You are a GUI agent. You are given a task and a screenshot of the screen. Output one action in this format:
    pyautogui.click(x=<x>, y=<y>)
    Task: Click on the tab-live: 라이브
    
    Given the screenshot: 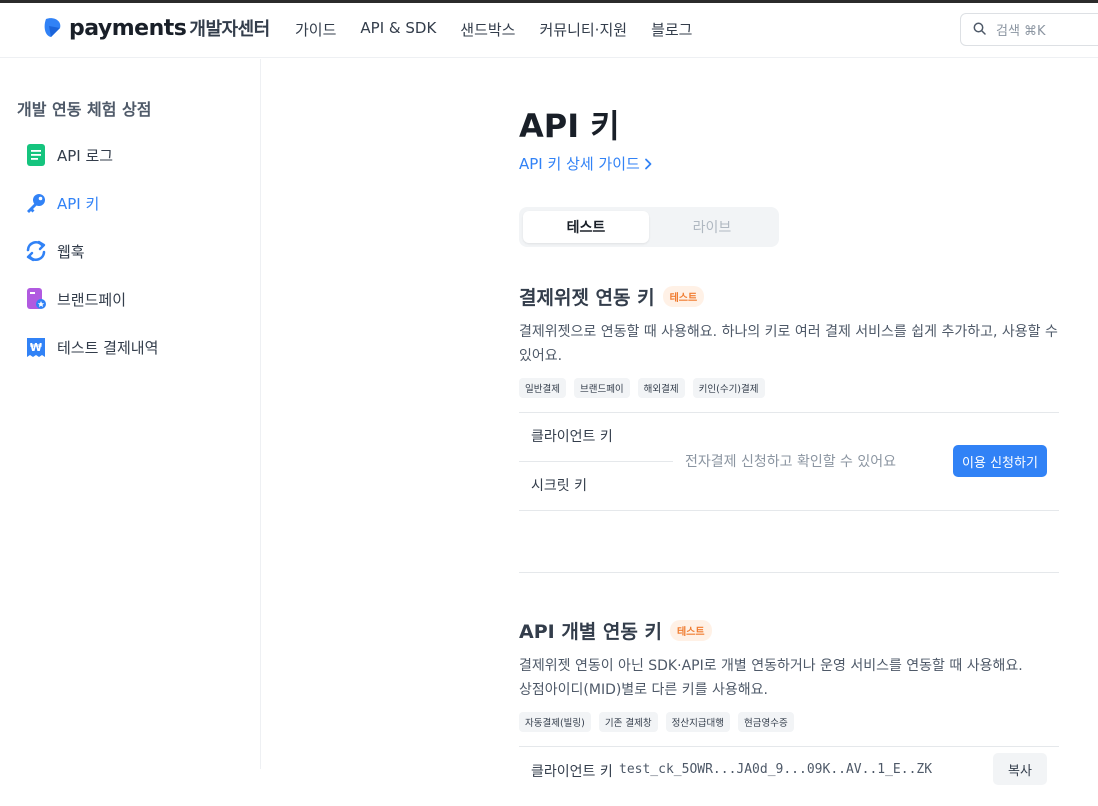 What is the action you would take?
    pyautogui.click(x=712, y=227)
    